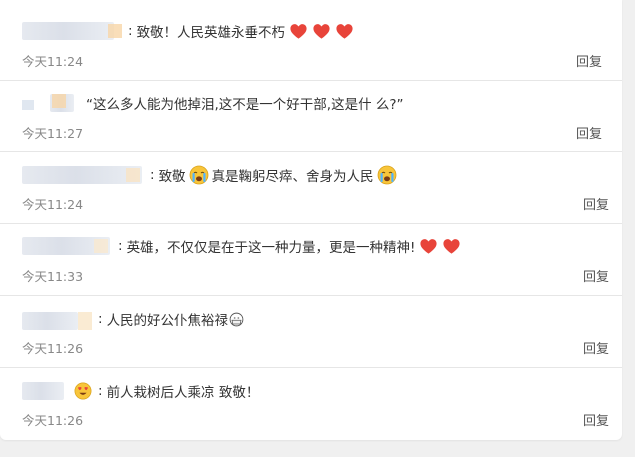  What do you see at coordinates (236, 319) in the screenshot?
I see `mask-face-icon` at bounding box center [236, 319].